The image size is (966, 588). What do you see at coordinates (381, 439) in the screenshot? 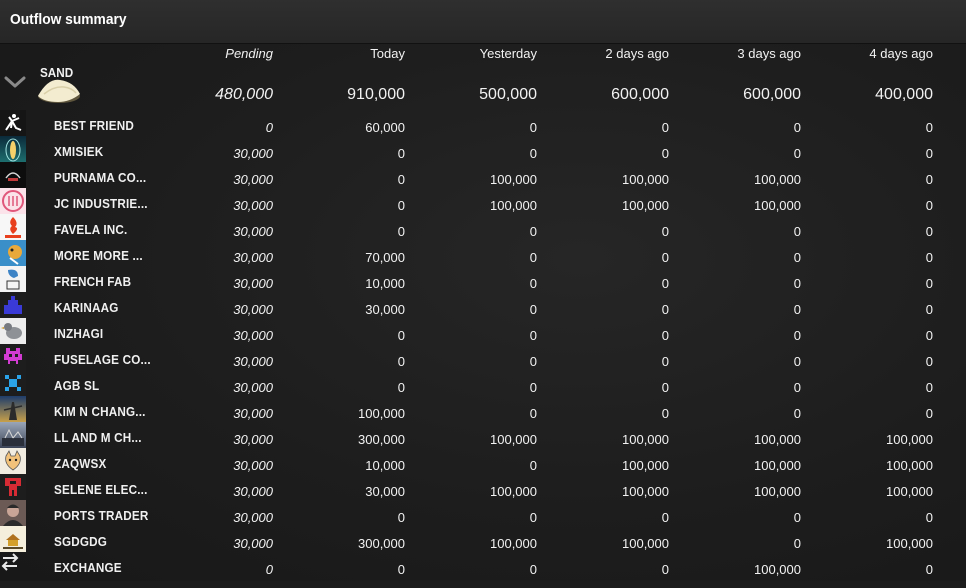
I see `cell-today: 300,000` at bounding box center [381, 439].